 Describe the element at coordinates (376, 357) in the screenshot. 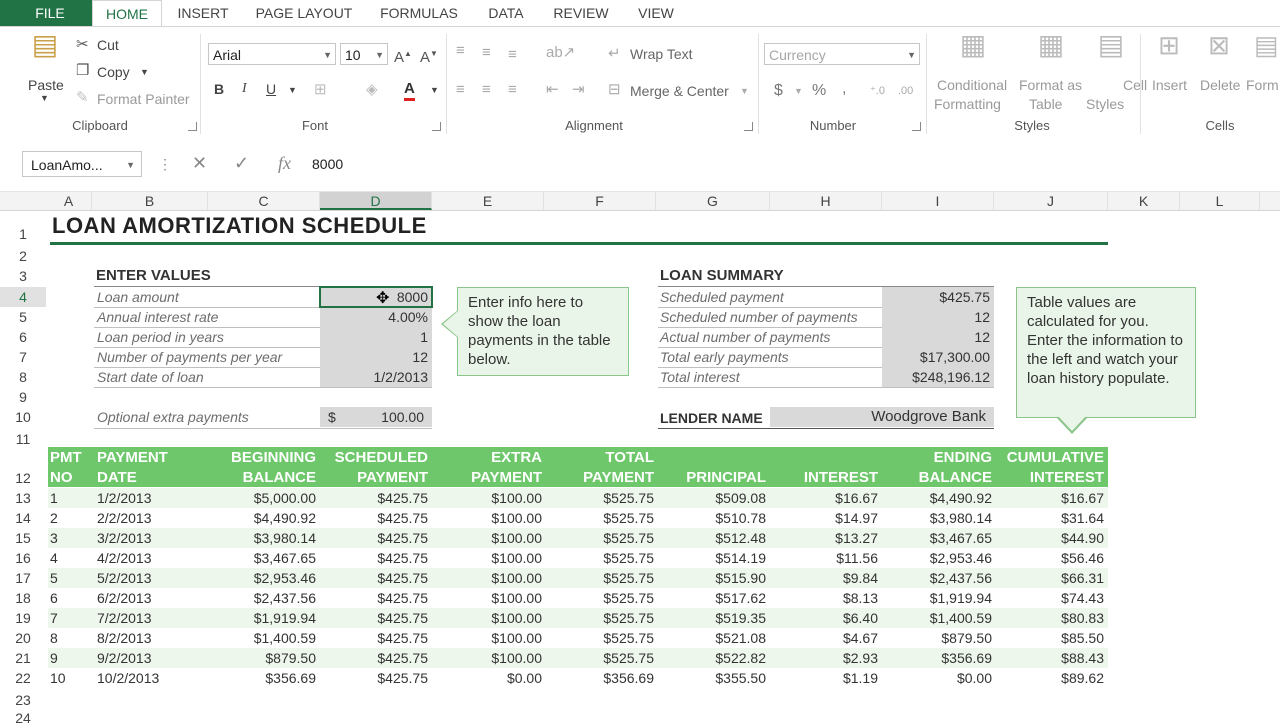

I see `input-value-cell: 12` at that location.